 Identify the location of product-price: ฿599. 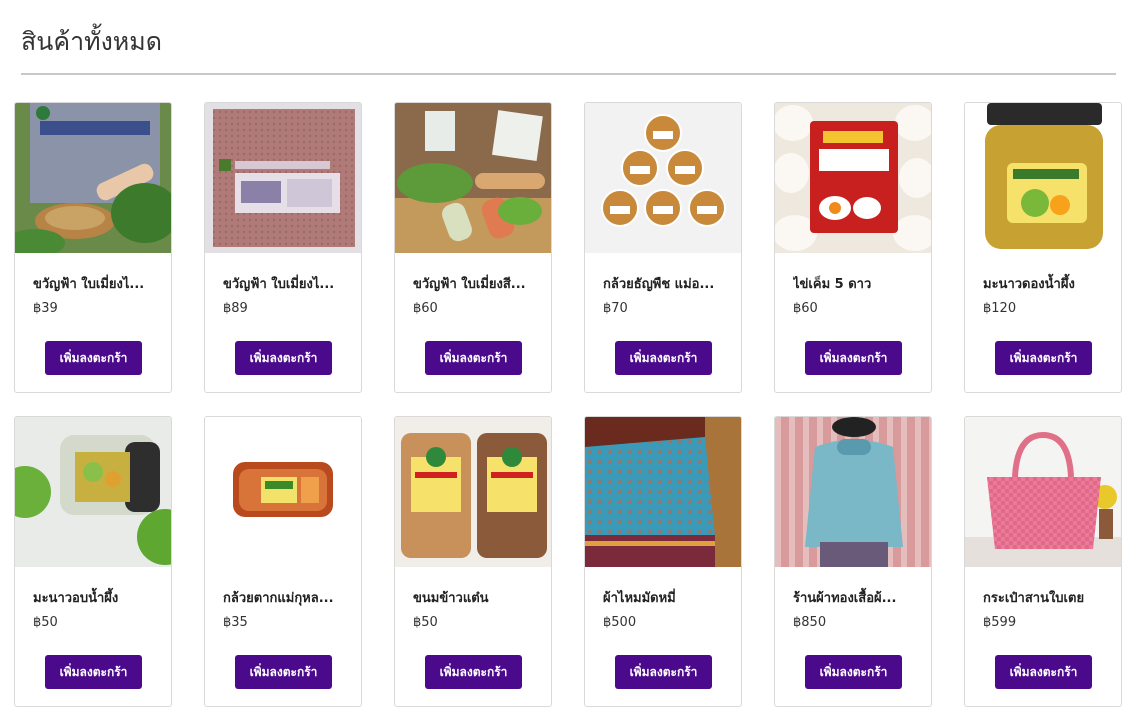
(1000, 622).